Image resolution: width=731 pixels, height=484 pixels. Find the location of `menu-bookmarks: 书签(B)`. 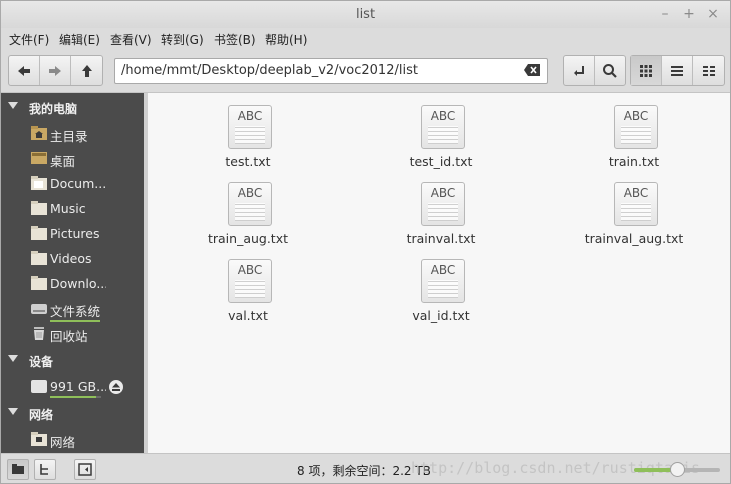

menu-bookmarks: 书签(B) is located at coordinates (235, 39).